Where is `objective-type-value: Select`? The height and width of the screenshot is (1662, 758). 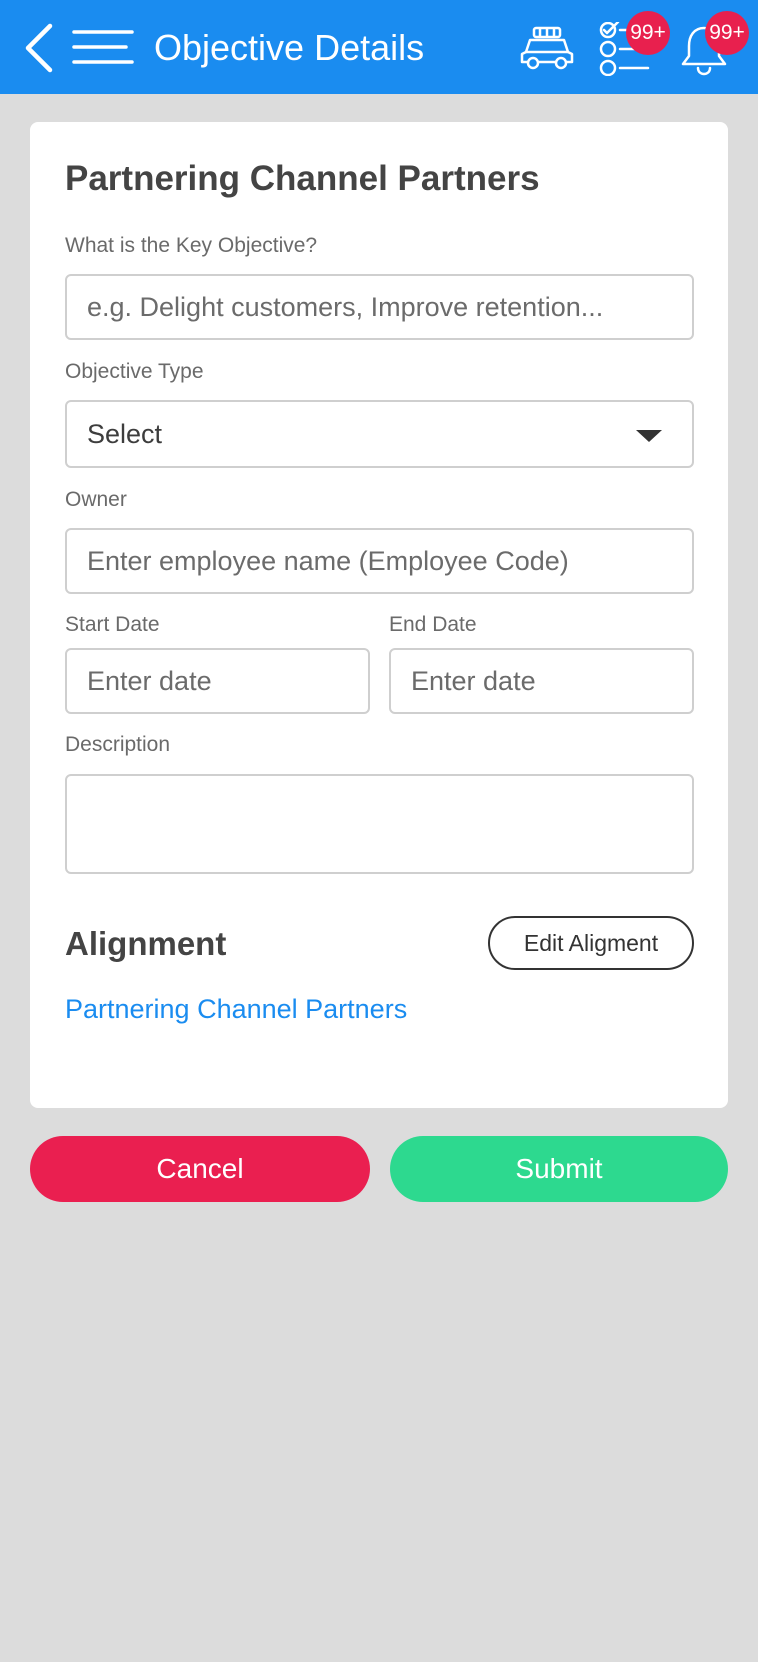
objective-type-value: Select is located at coordinates (125, 433).